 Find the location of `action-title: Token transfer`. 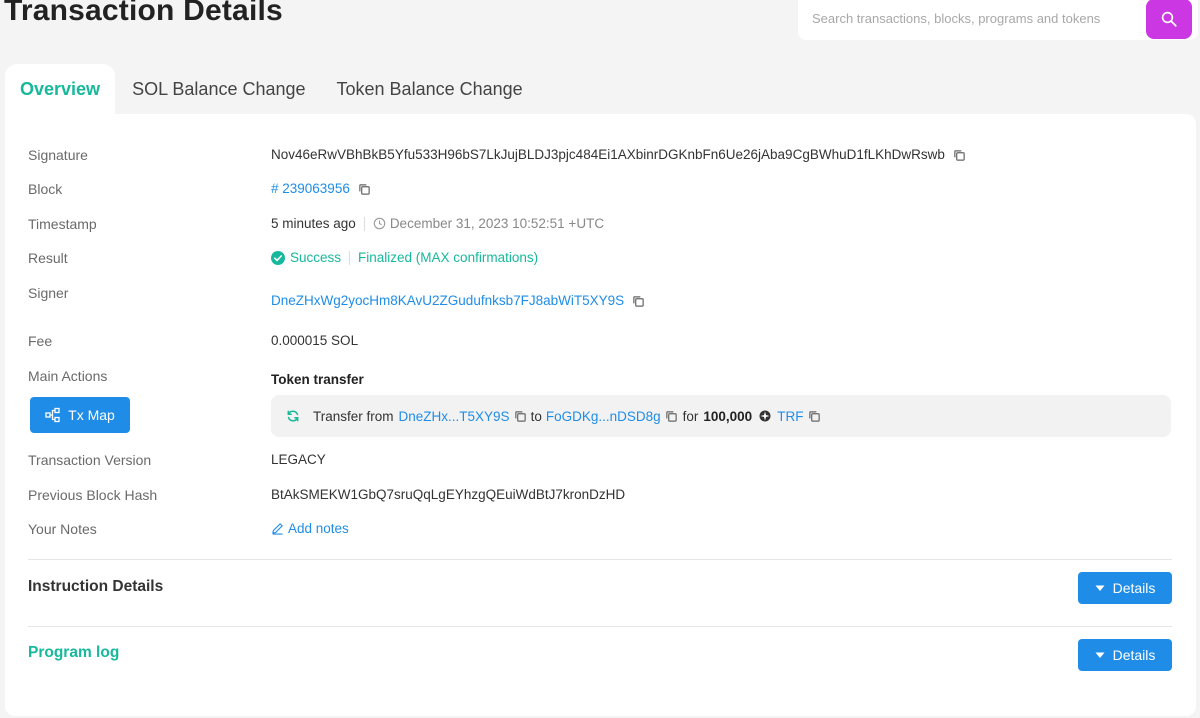

action-title: Token transfer is located at coordinates (317, 379).